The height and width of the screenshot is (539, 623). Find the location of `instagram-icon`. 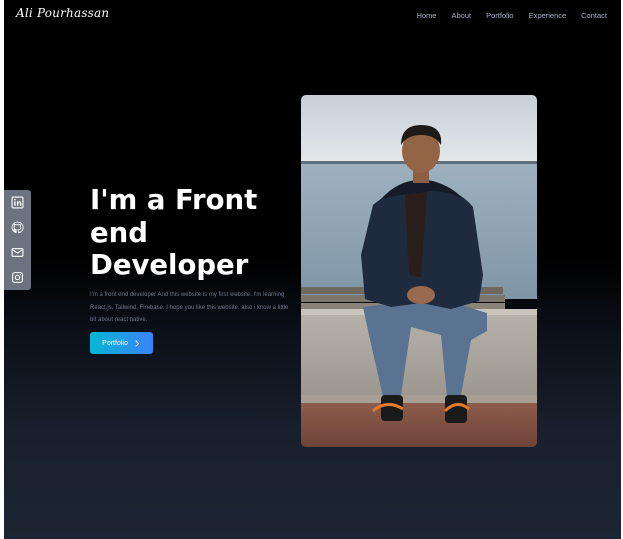

instagram-icon is located at coordinates (17, 277).